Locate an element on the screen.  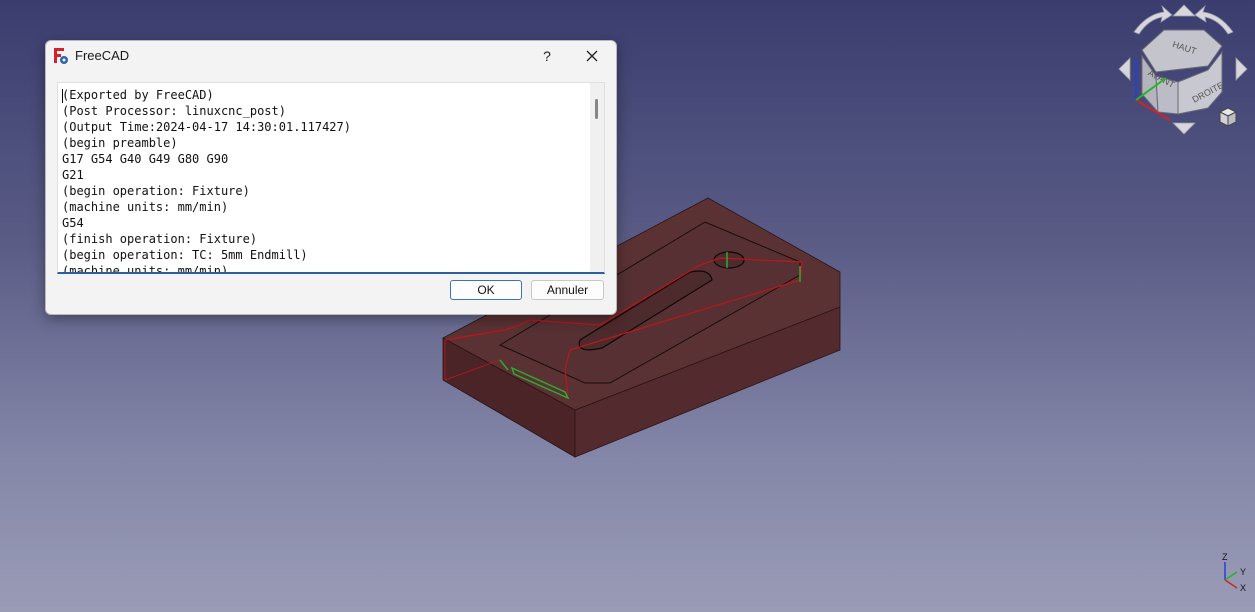
code-line: (finish operation: Fixture) is located at coordinates (160, 239).